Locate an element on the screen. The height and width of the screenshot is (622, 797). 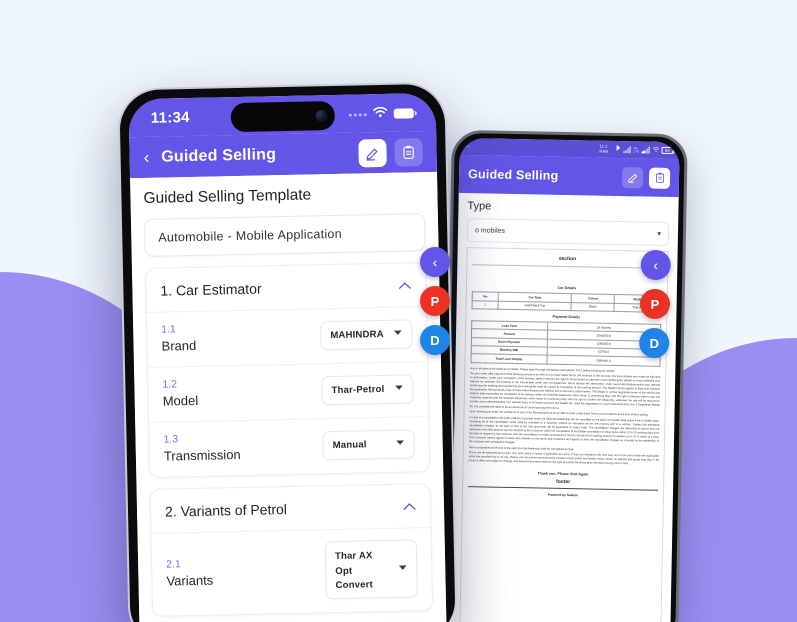
battery-icon is located at coordinates (403, 113).